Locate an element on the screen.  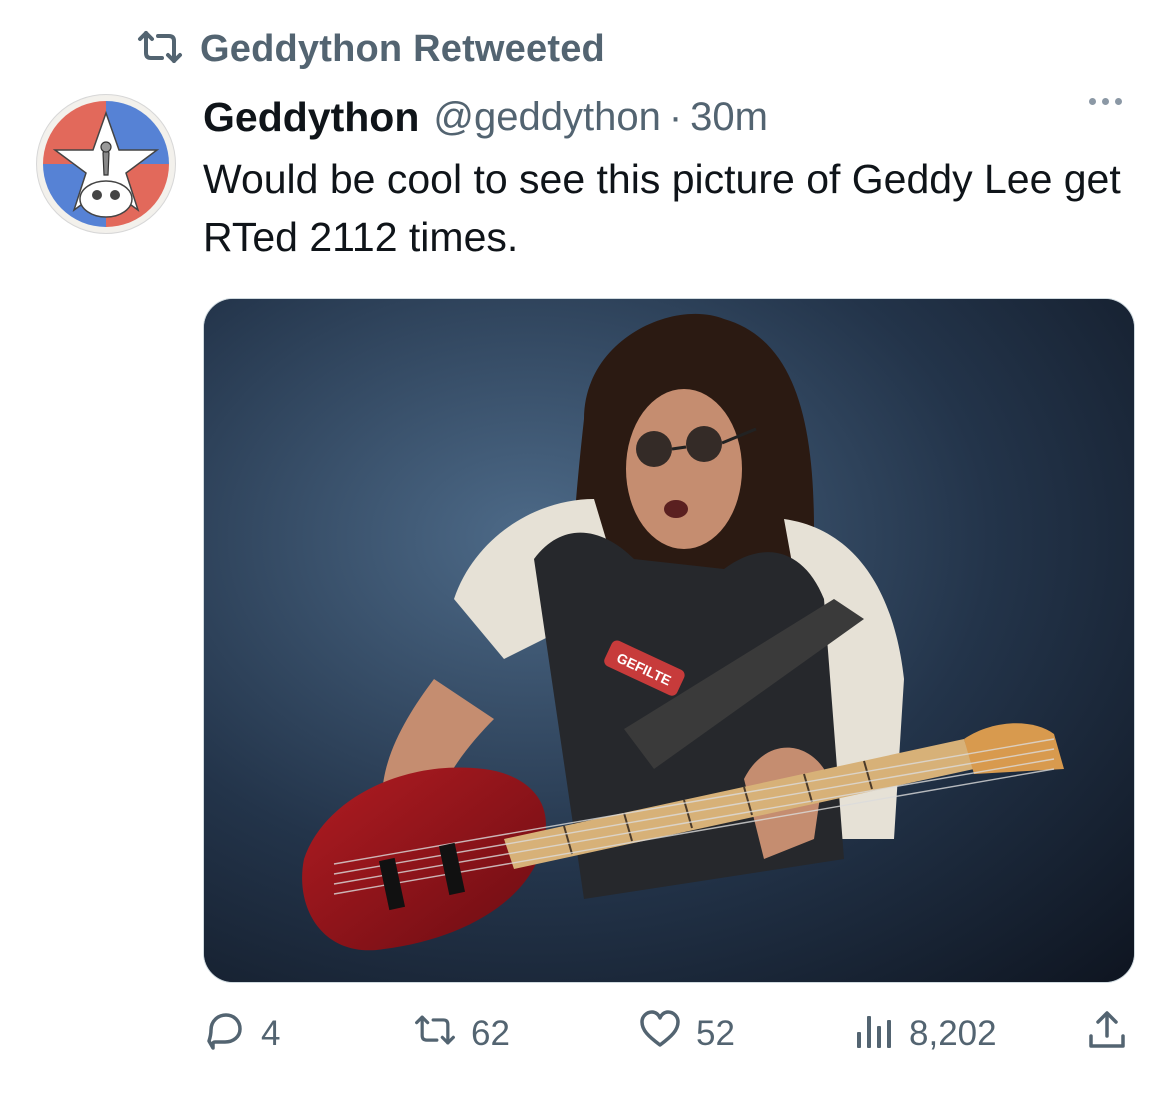
retweet-count: 62 is located at coordinates (490, 1033).